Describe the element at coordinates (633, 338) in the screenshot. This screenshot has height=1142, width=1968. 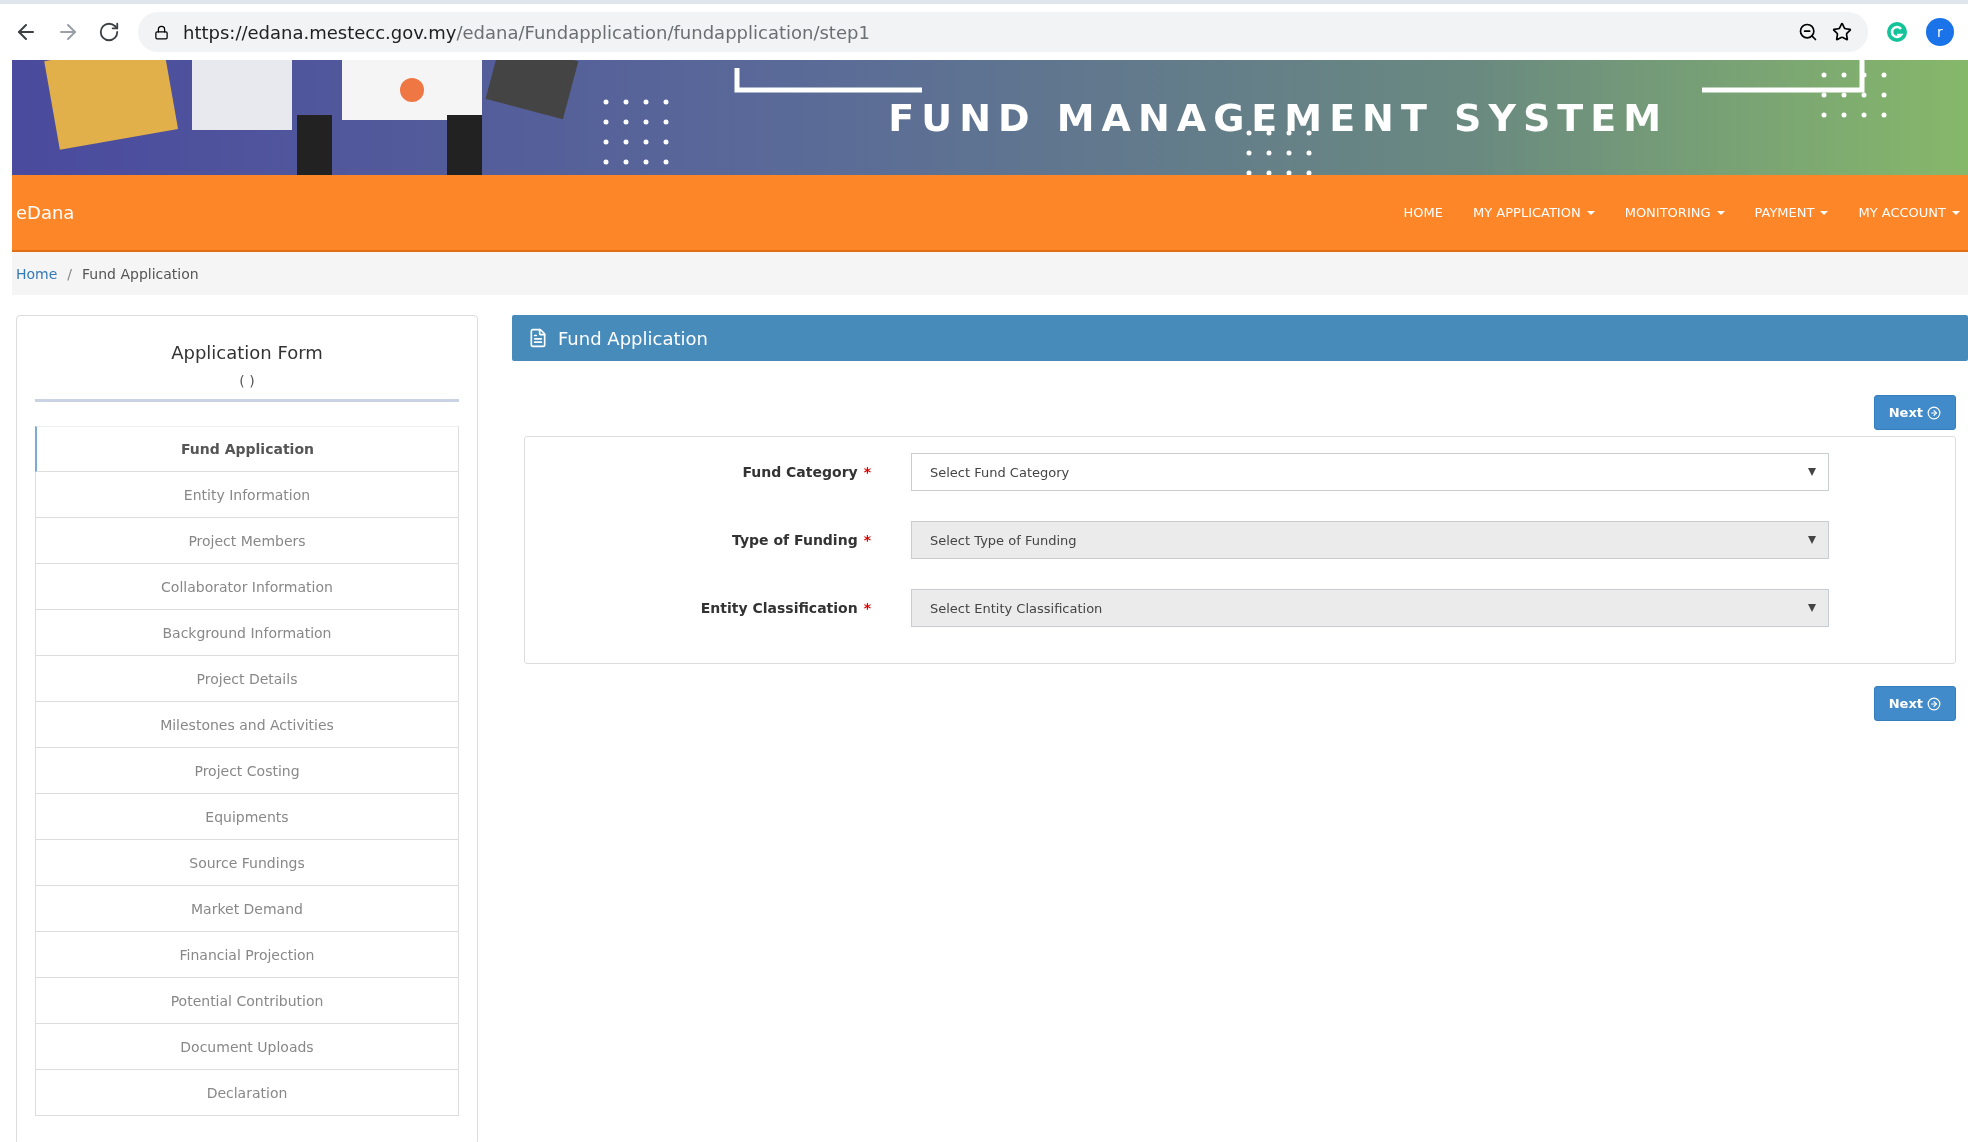
I see `panel-title: Fund Application` at that location.